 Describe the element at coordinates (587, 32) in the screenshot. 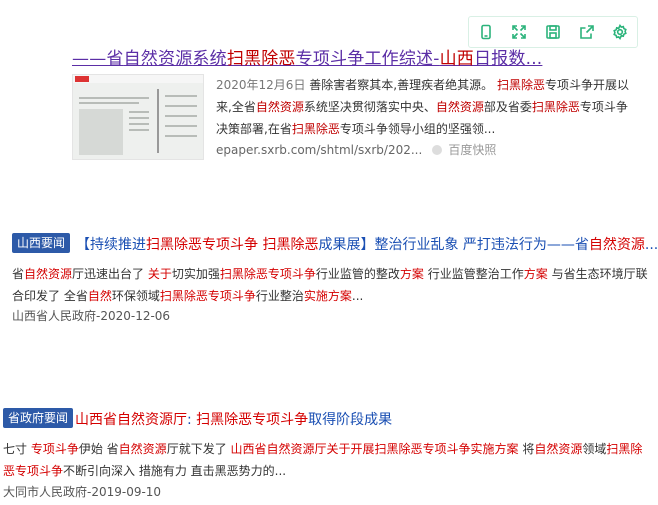

I see `share-icon` at that location.